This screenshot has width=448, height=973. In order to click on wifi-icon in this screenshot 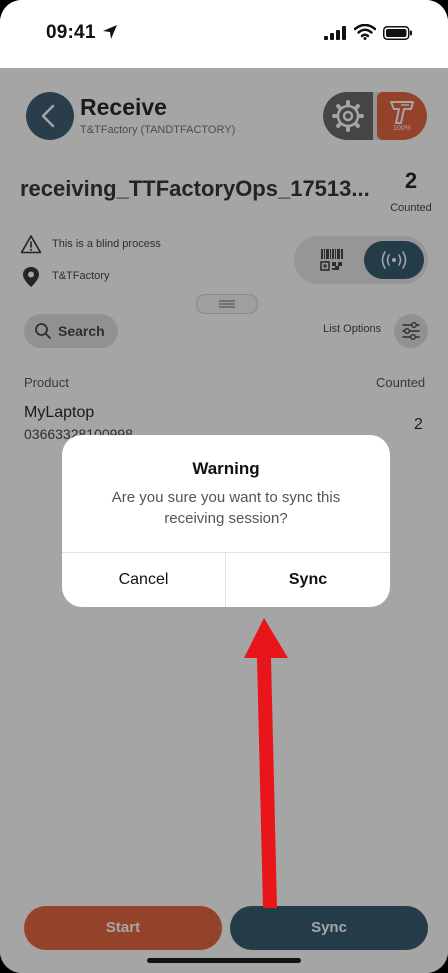, I will do `click(365, 32)`.